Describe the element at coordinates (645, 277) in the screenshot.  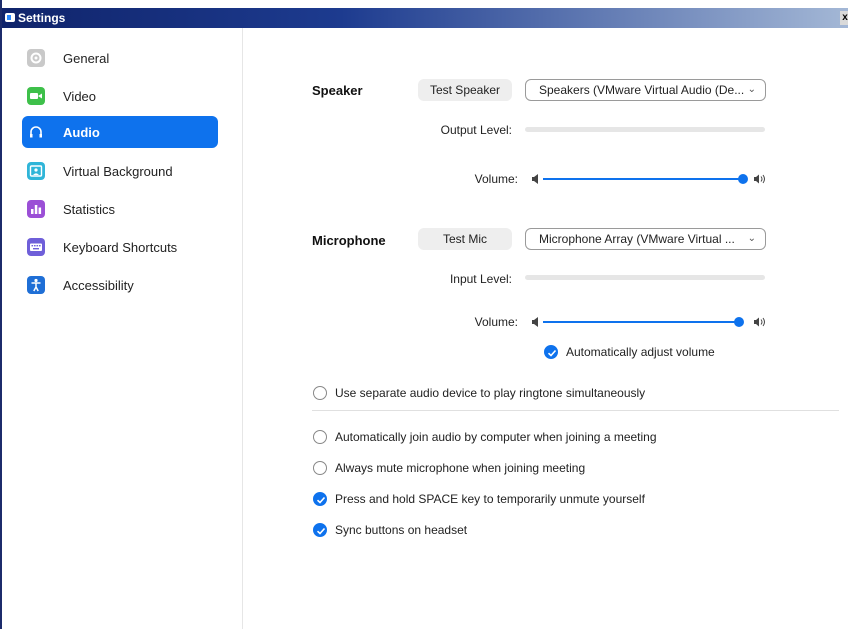
I see `input-level-meter` at that location.